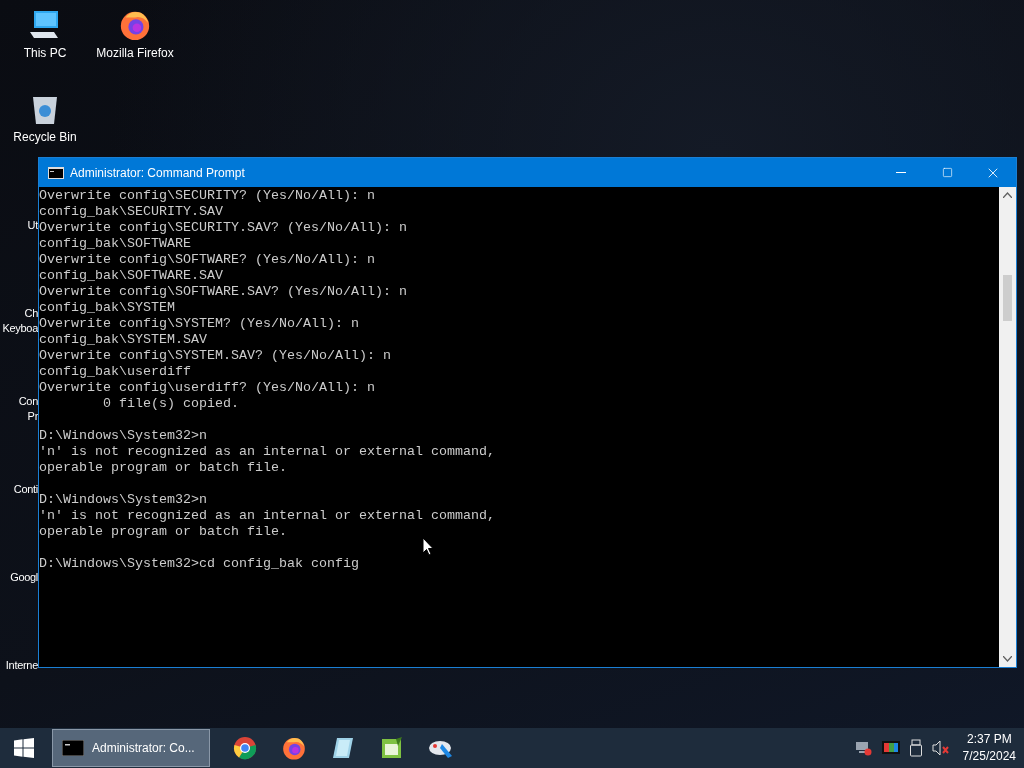  Describe the element at coordinates (207, 388) in the screenshot. I see `console-line: Overwrite config\userdiff? (Yes/No/All): n` at that location.